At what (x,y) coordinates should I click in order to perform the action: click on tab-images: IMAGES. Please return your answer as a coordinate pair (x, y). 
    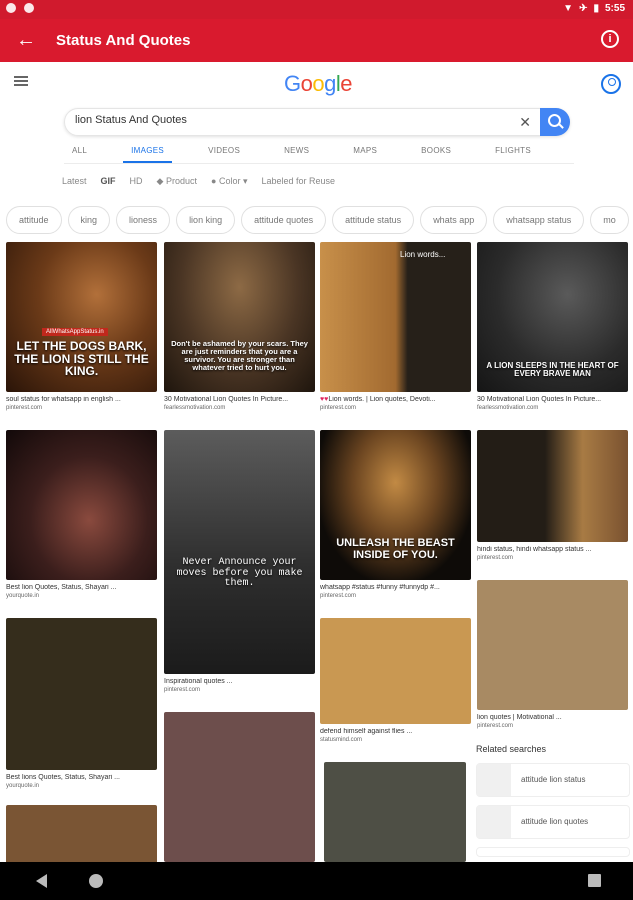
    Looking at the image, I should click on (148, 151).